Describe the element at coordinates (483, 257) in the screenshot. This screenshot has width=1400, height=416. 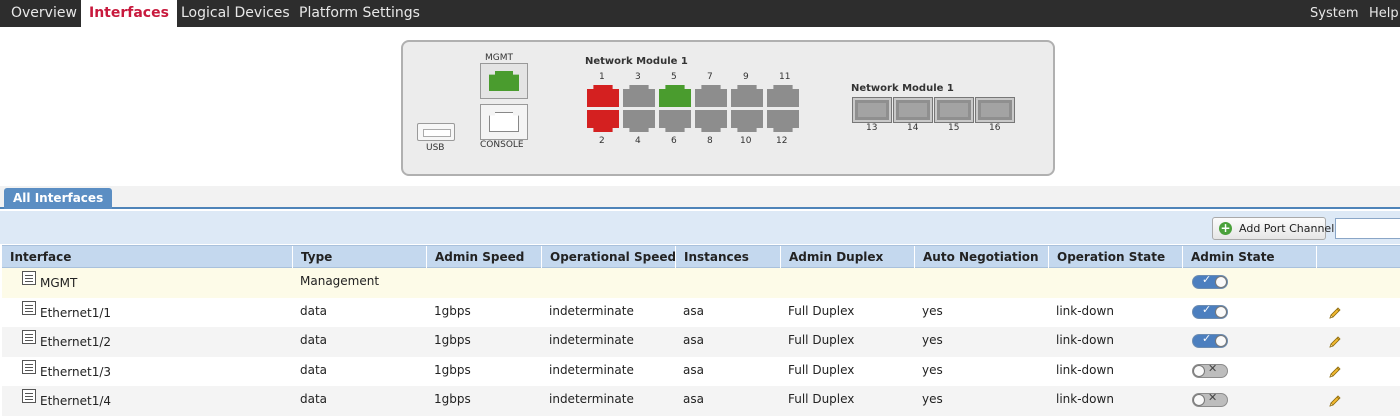
I see `column-admin-speed: Admin Speed` at that location.